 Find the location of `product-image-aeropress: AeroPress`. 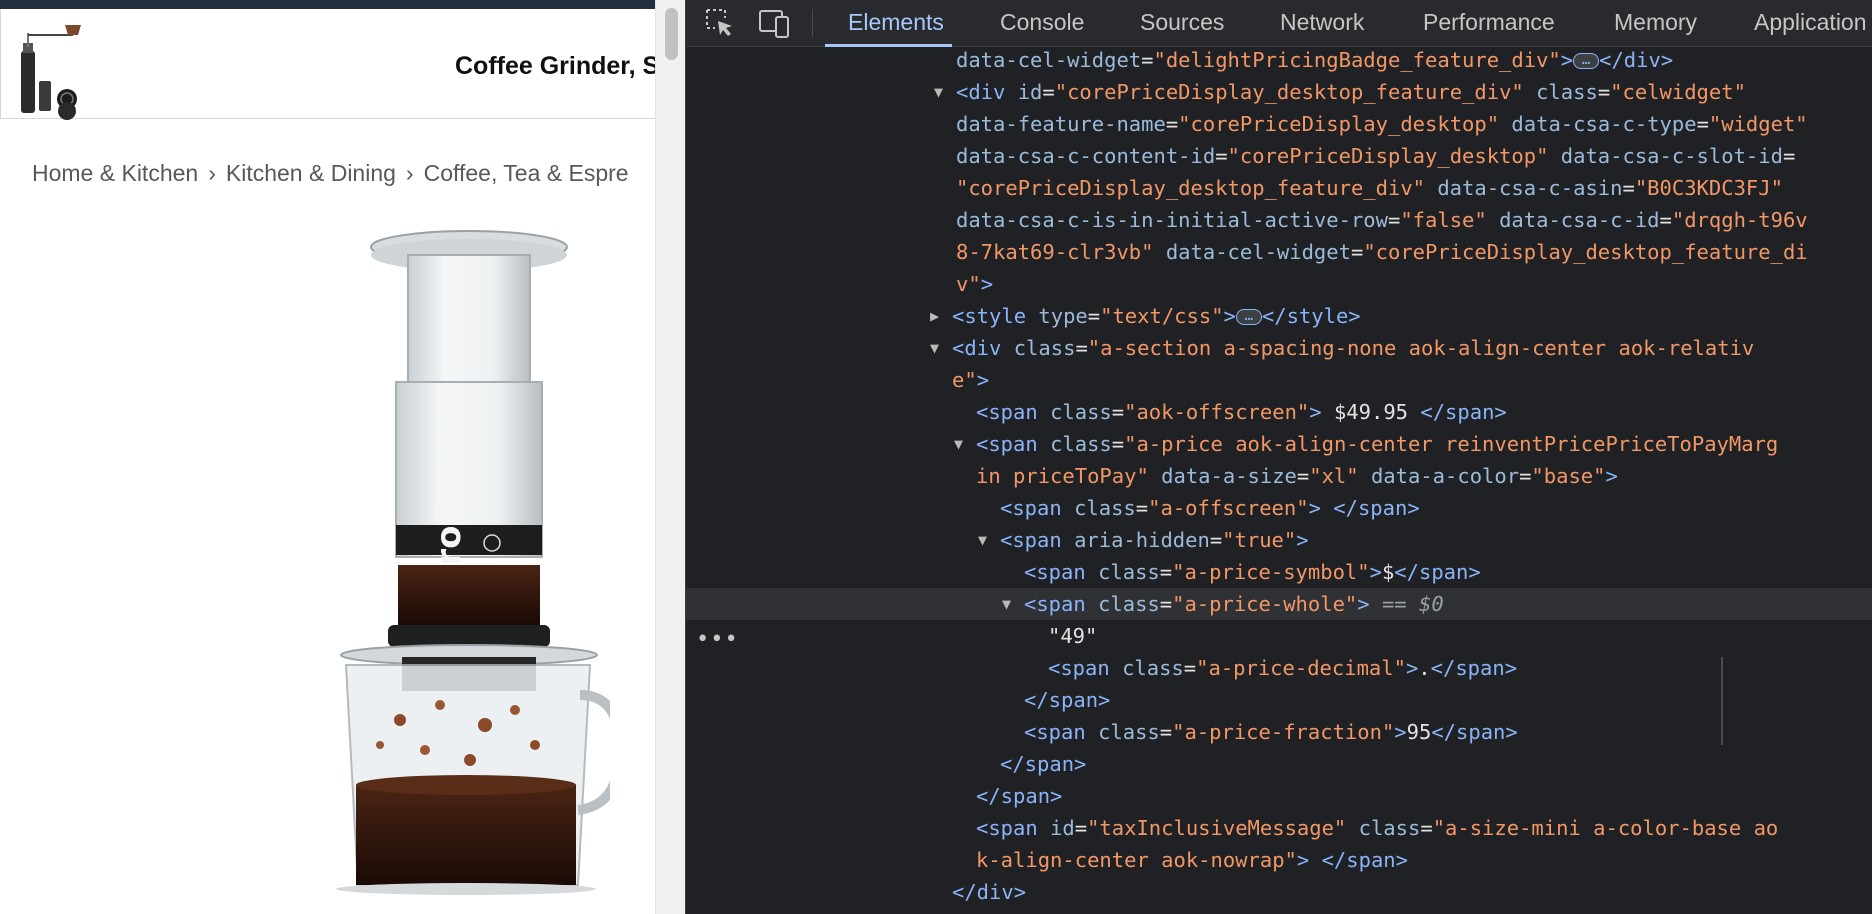

product-image-aeropress: AeroPress is located at coordinates (460, 560).